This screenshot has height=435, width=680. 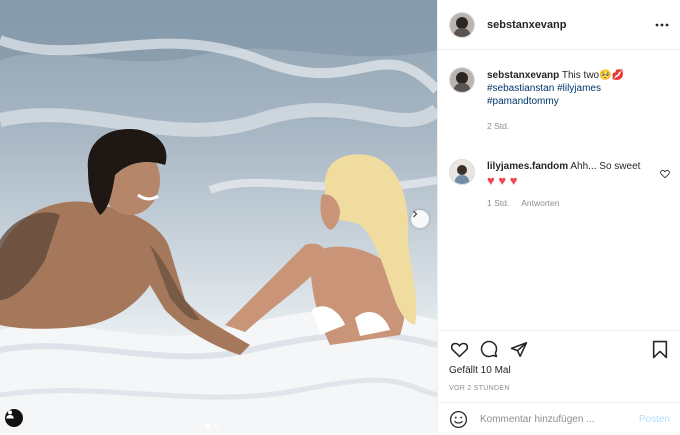 I want to click on comment-username: lilyjames.fandom, so click(x=527, y=166).